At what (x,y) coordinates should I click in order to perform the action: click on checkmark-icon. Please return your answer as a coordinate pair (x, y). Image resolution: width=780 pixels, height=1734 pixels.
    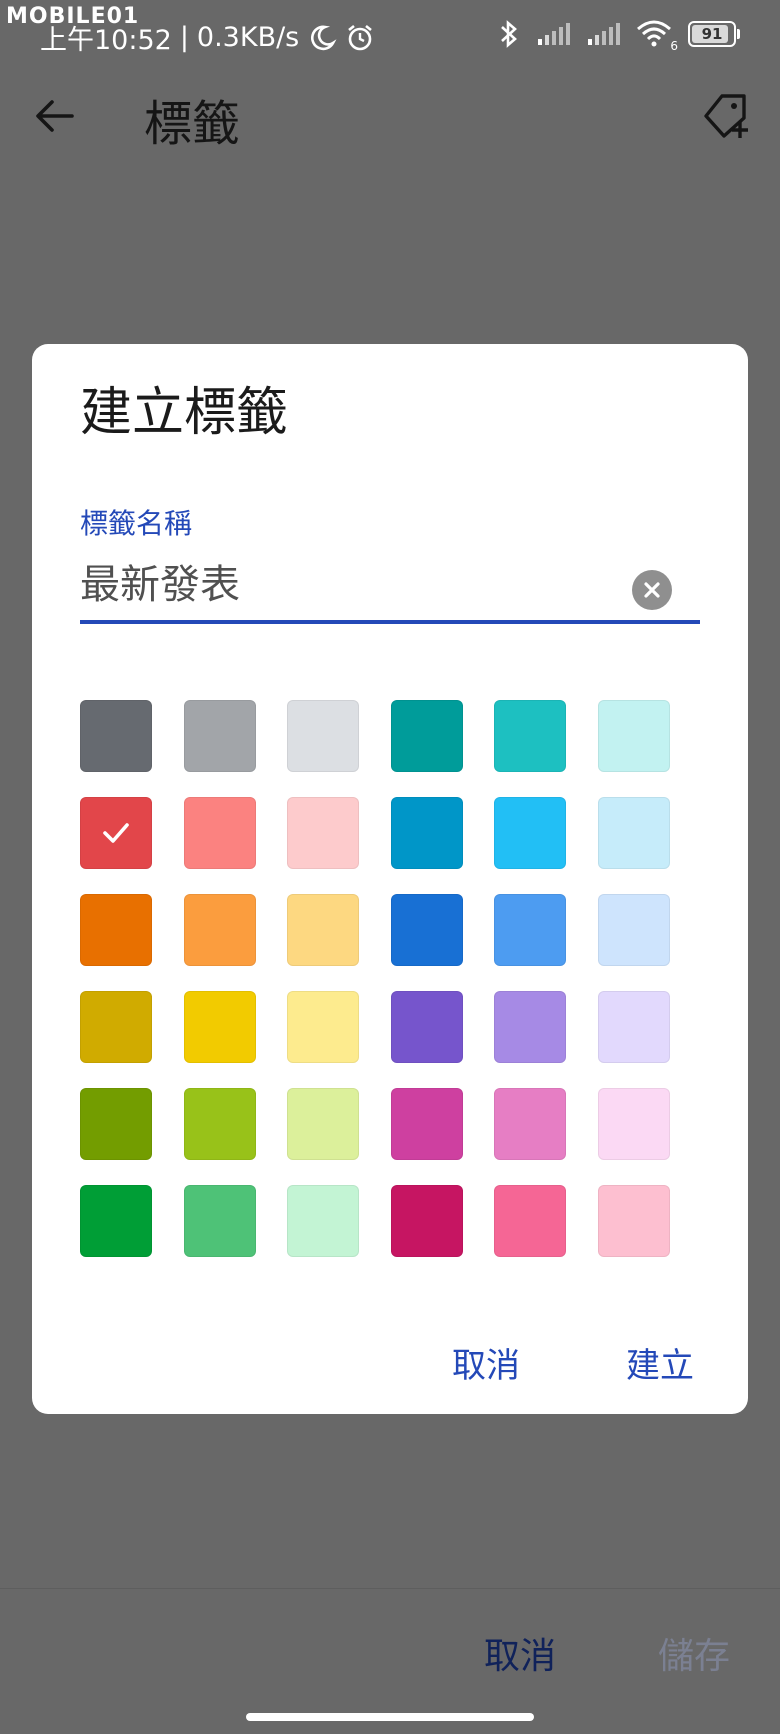
    Looking at the image, I should click on (116, 833).